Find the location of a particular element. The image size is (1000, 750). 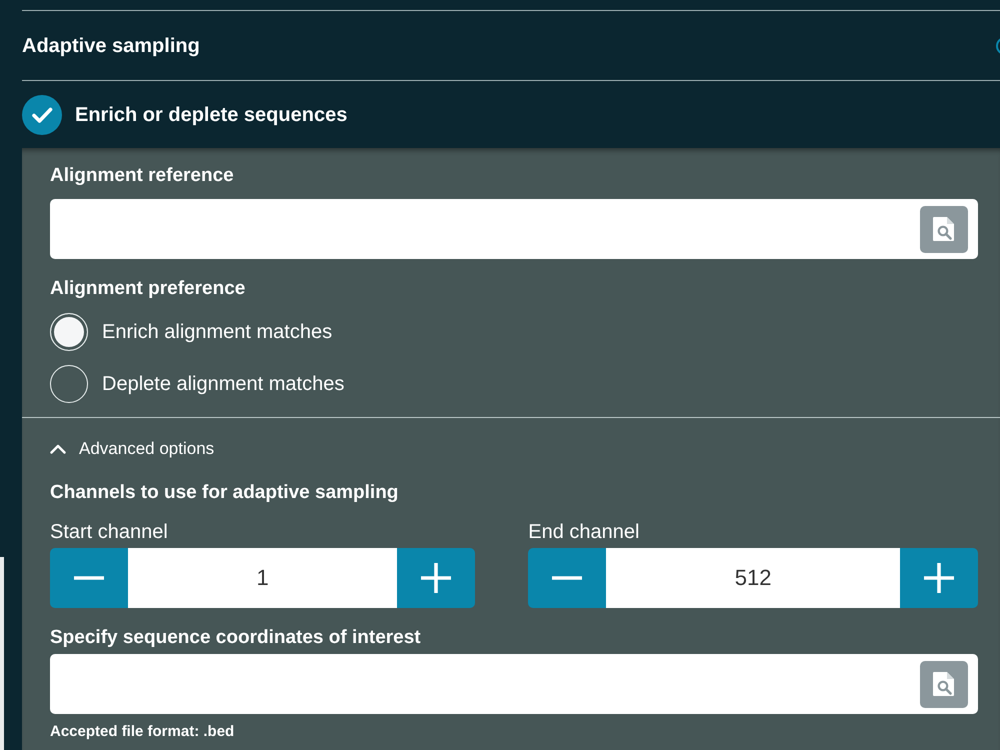

number-field: 1 is located at coordinates (263, 578).